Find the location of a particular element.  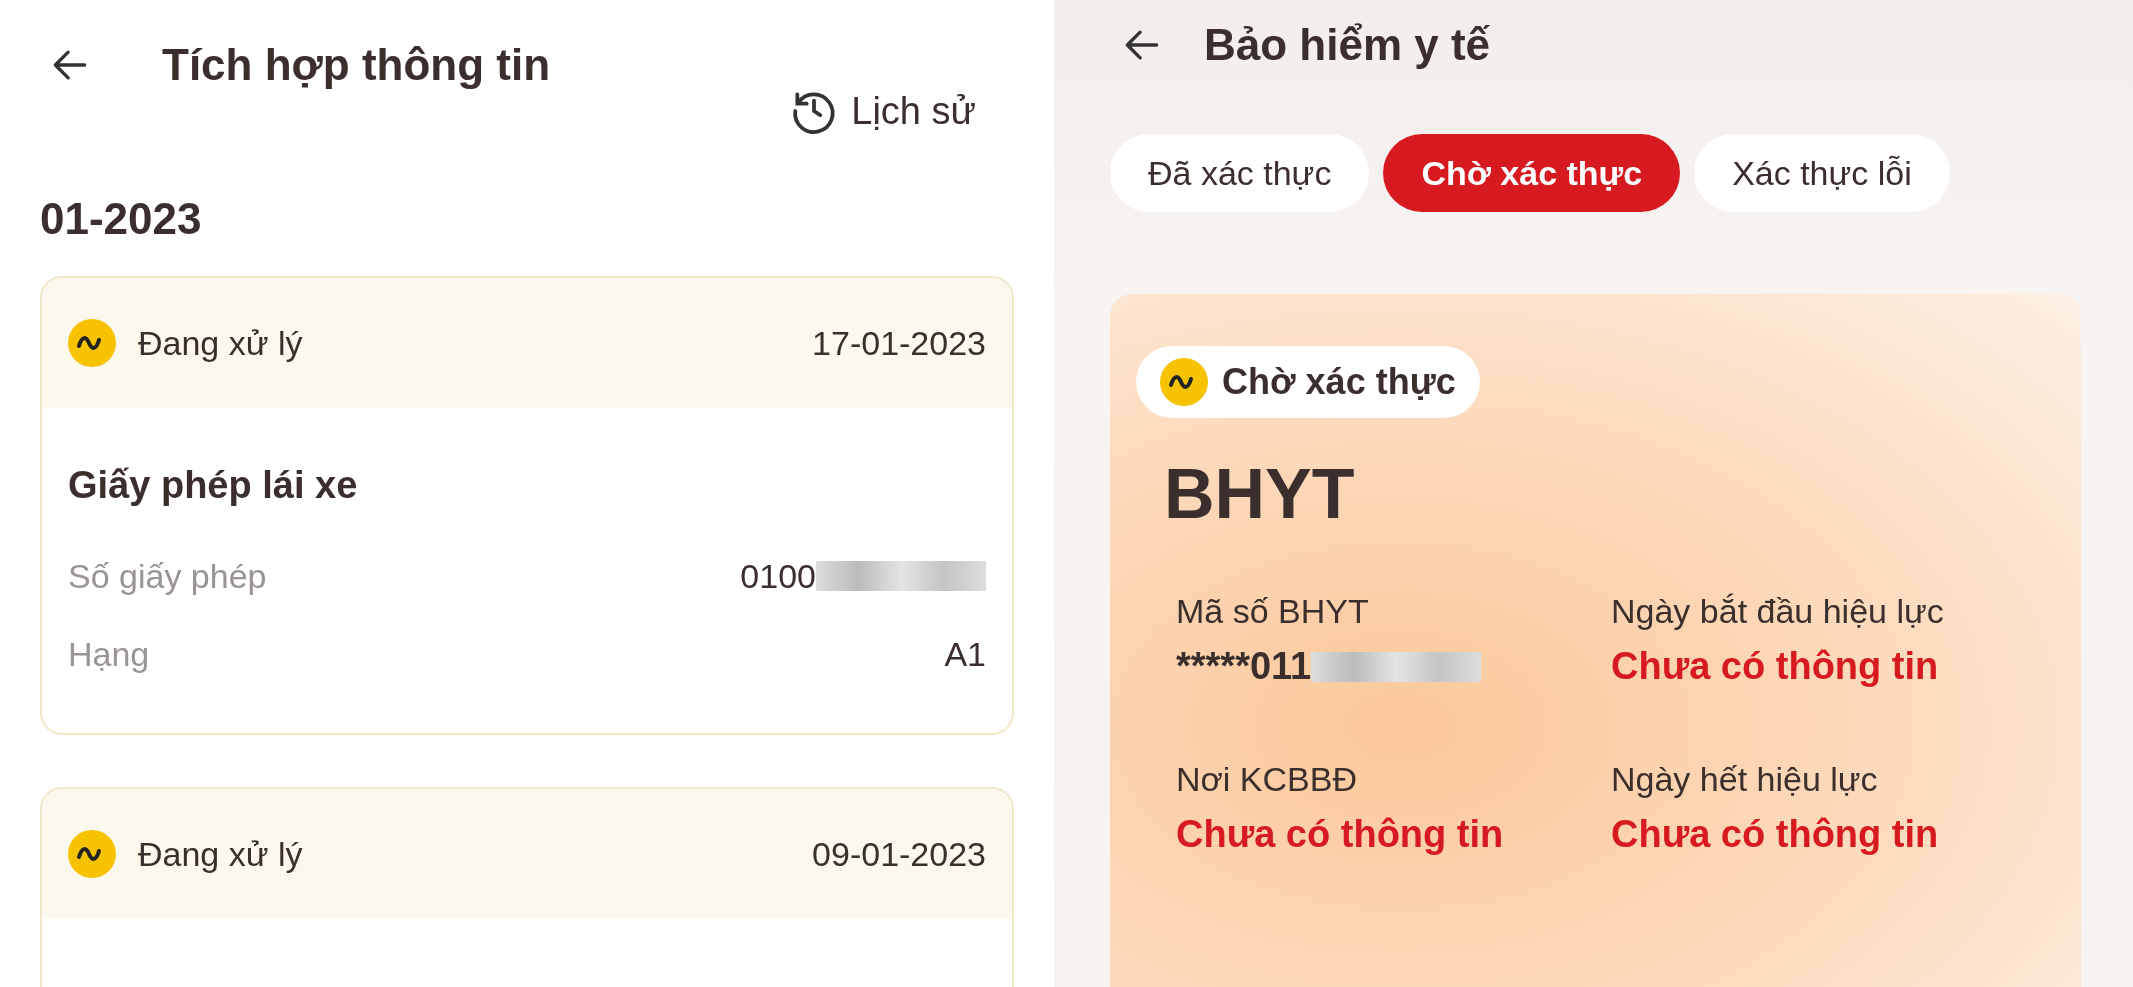

field-label: Ngày hết hiệu lực is located at coordinates (1745, 779).